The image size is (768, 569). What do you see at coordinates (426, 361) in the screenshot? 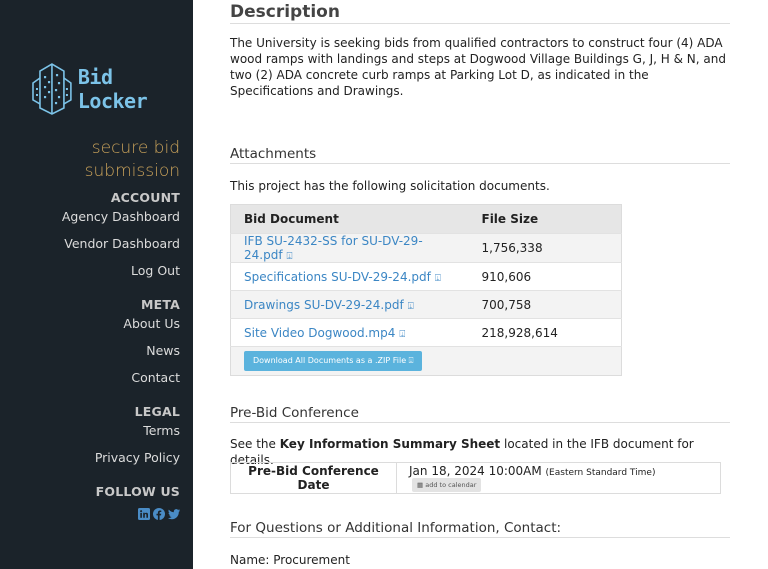
I see `table-footer-row: Download All Documents as a .ZIP File ⍗` at bounding box center [426, 361].